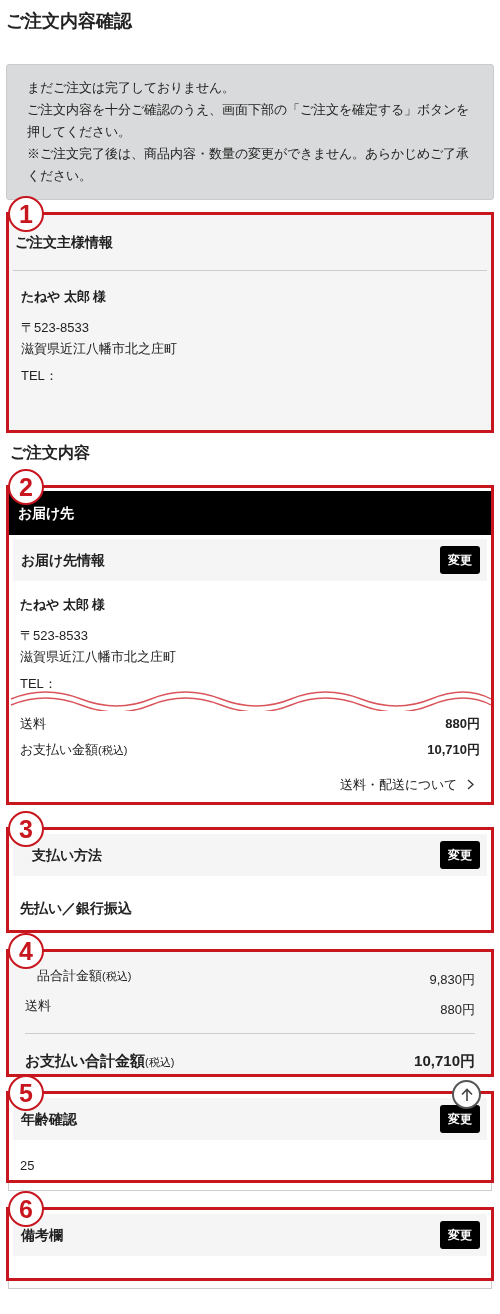  Describe the element at coordinates (26, 1093) in the screenshot. I see `number-marker: 5` at that location.